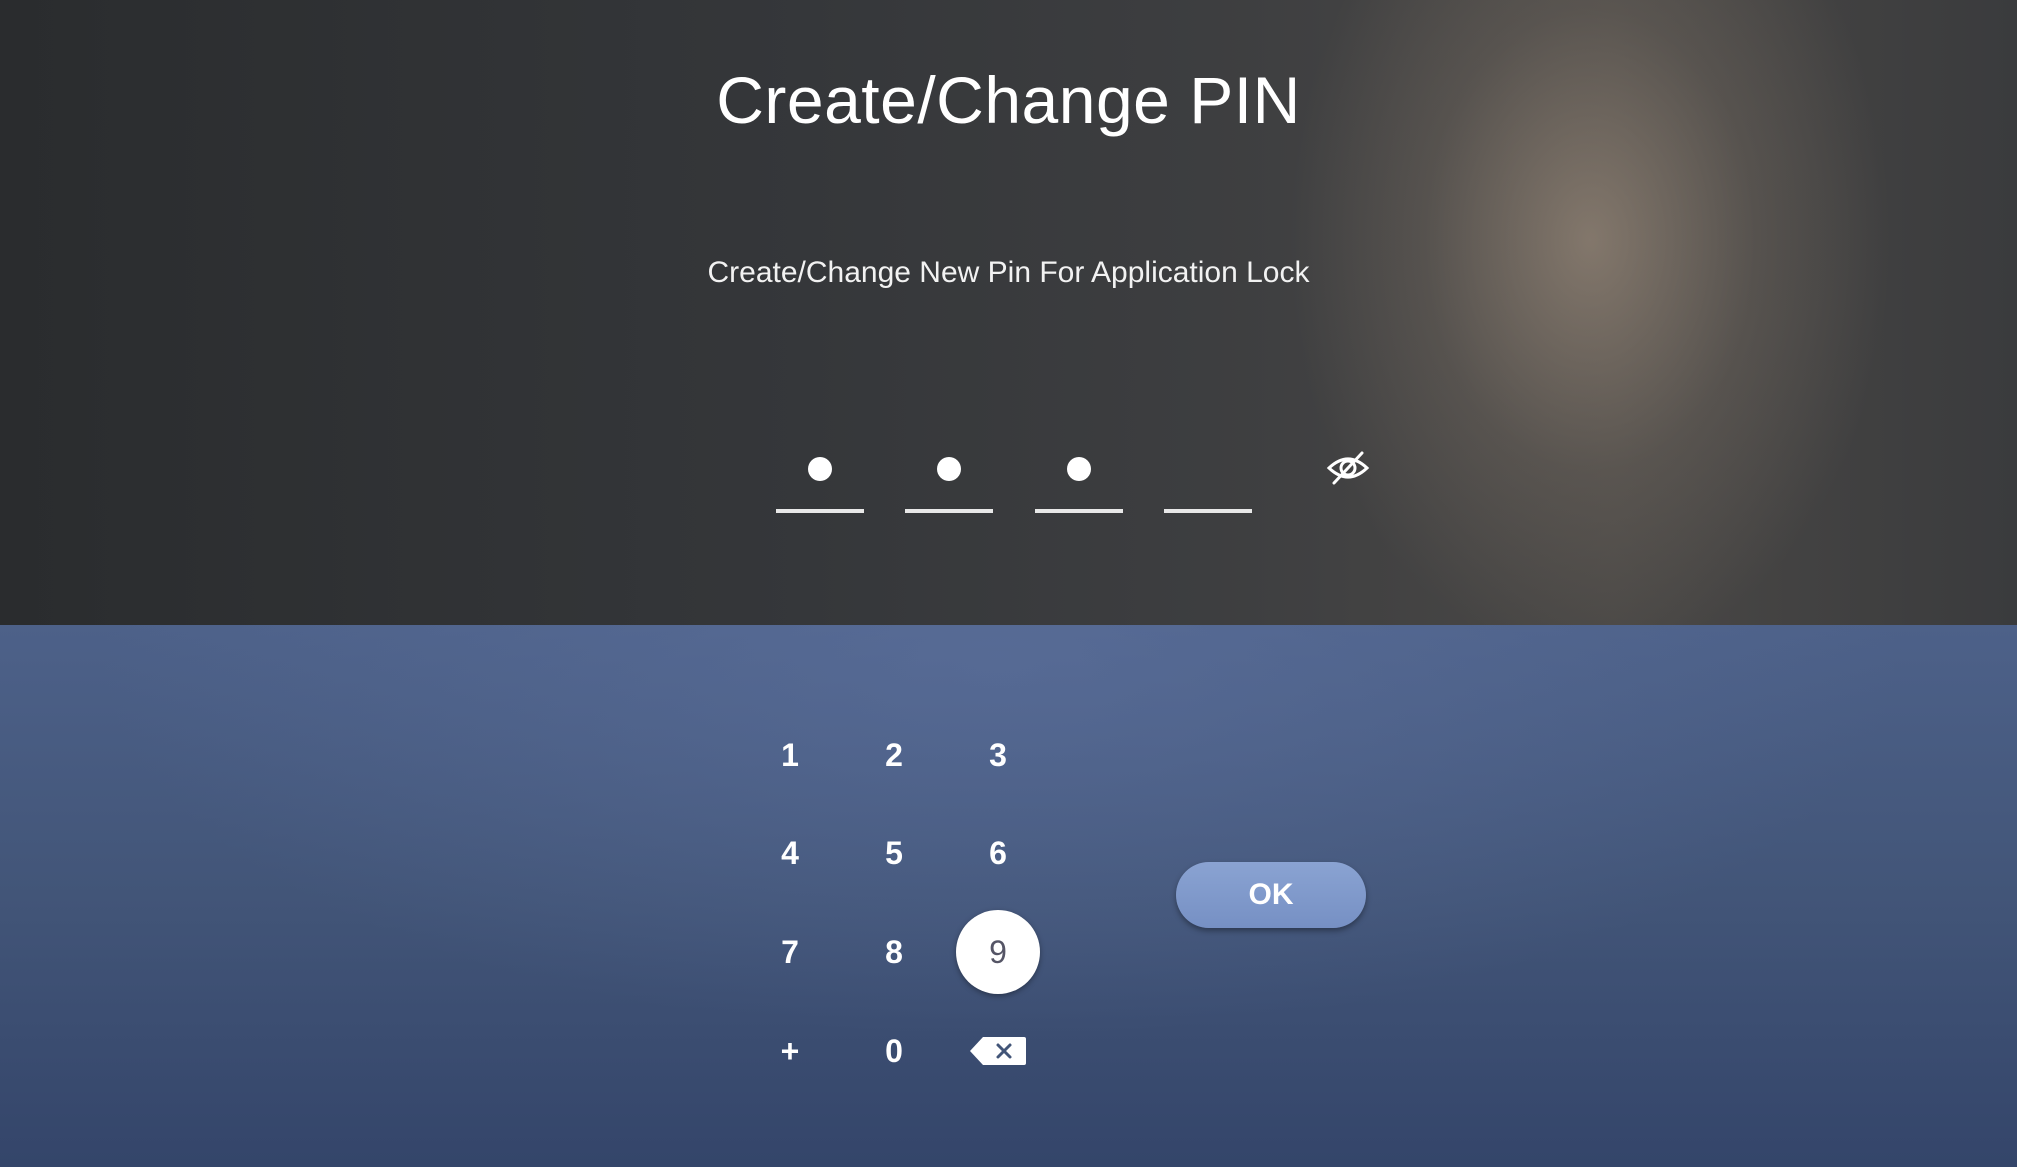  Describe the element at coordinates (894, 1051) in the screenshot. I see `keypad-key-0: 0` at that location.